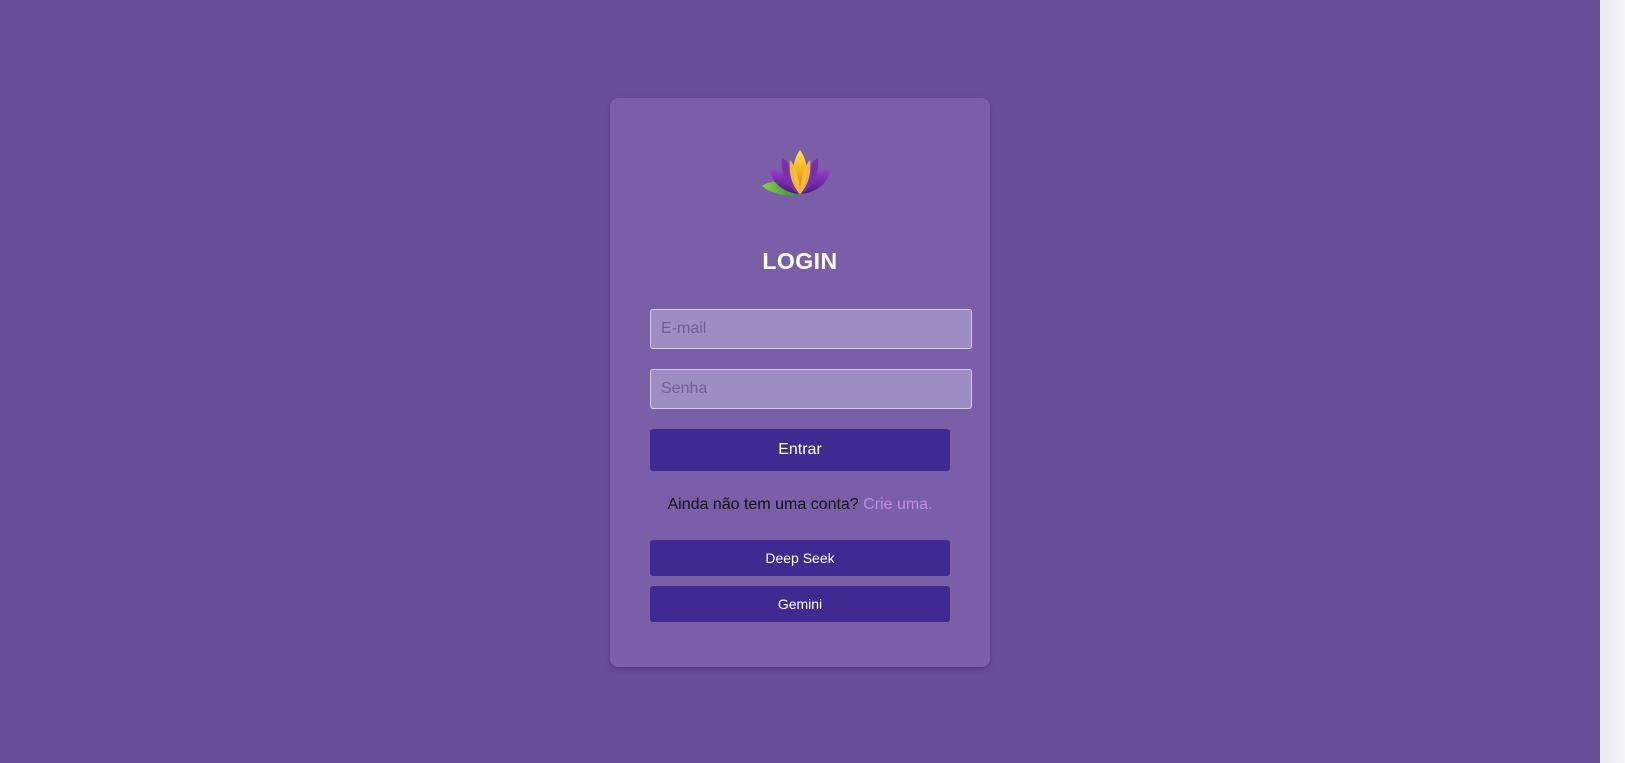 Image resolution: width=1625 pixels, height=763 pixels. I want to click on page-title: LOGIN, so click(800, 261).